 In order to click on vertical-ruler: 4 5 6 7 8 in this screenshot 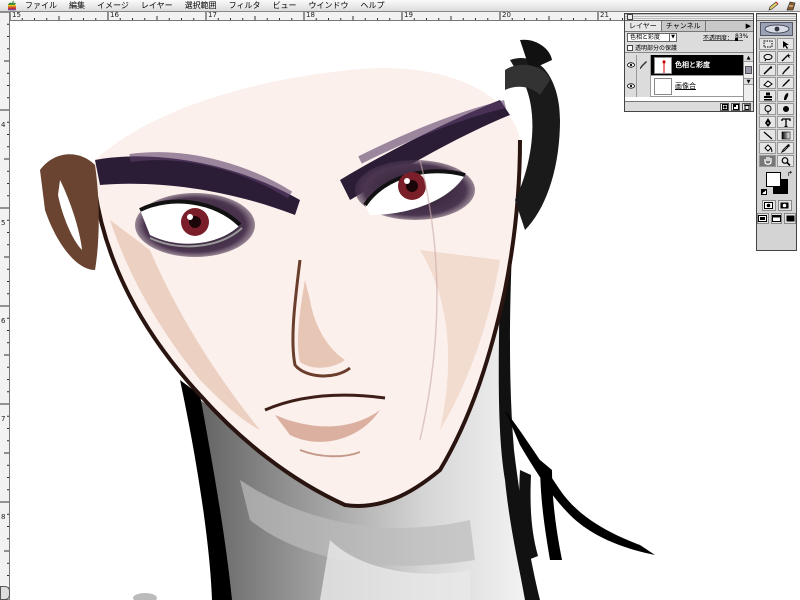, I will do `click(5, 306)`.